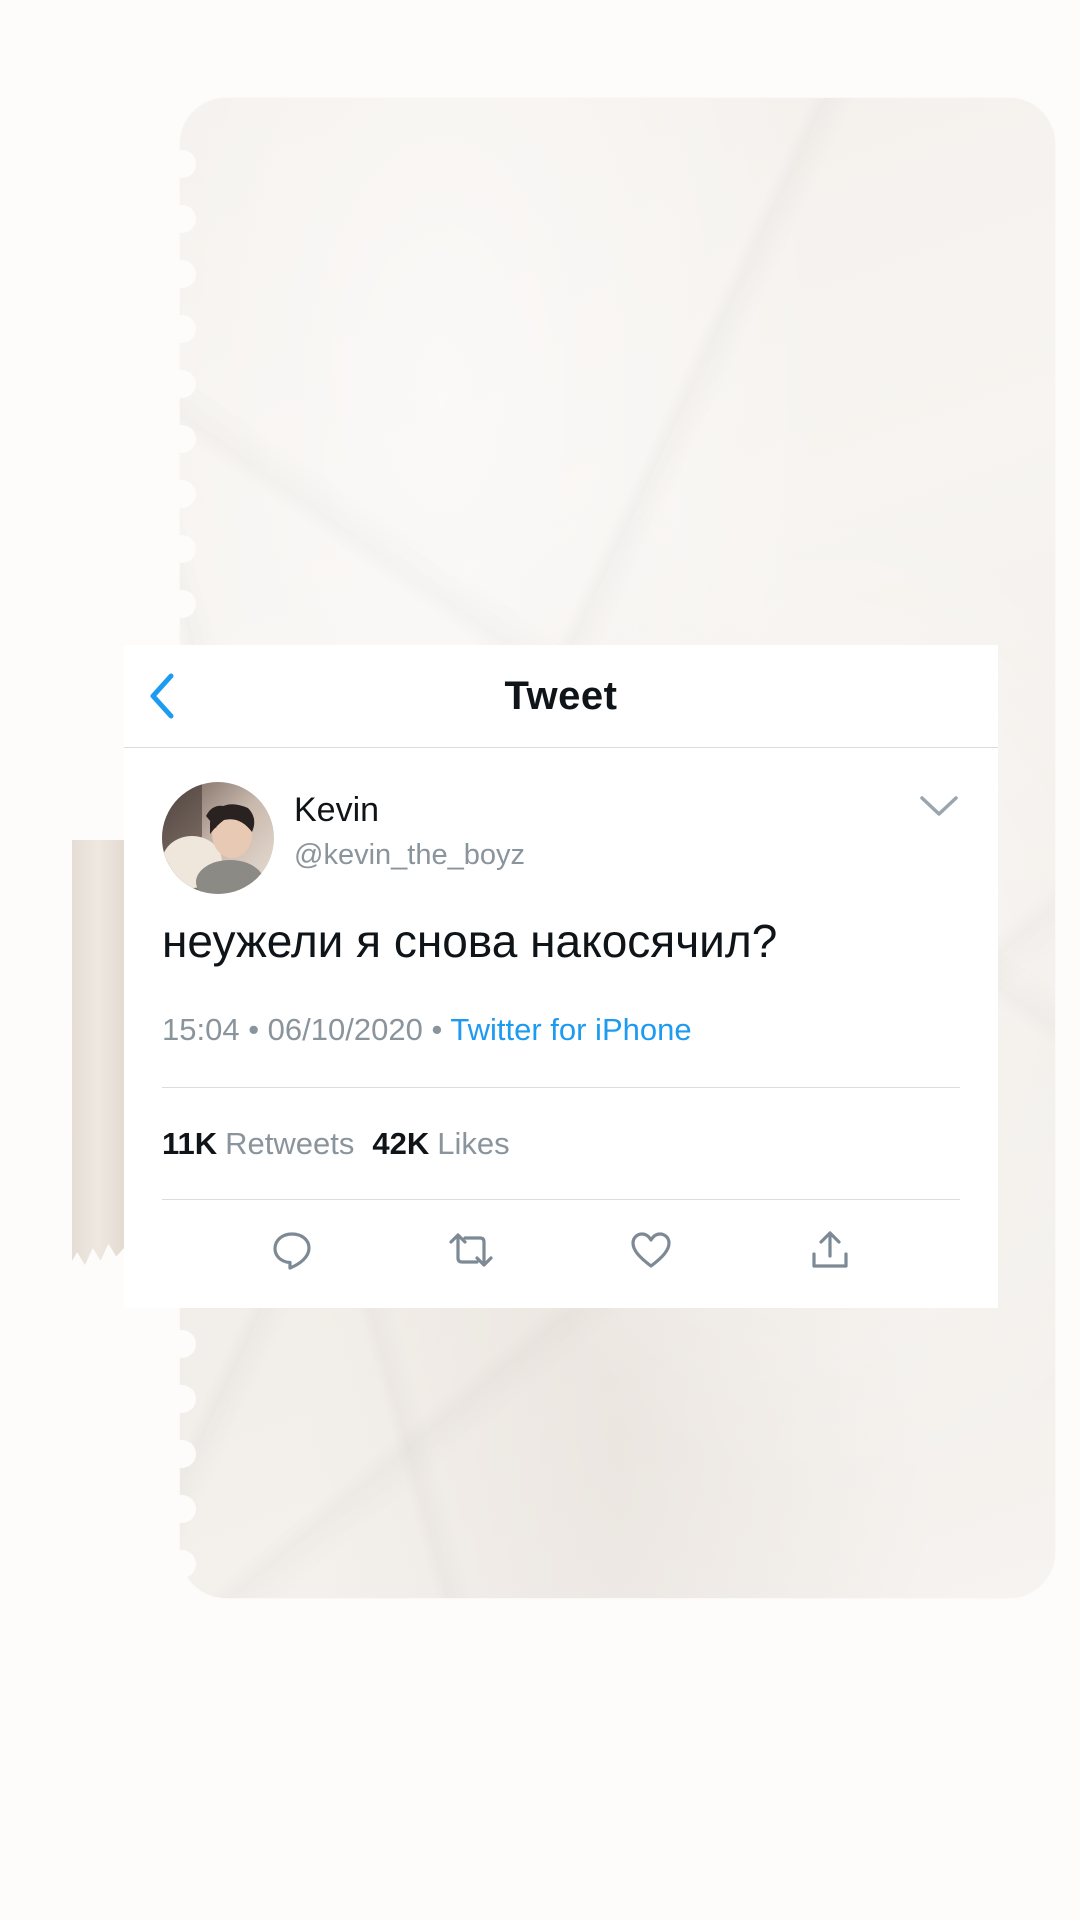  I want to click on user-avatar-photo, so click(218, 838).